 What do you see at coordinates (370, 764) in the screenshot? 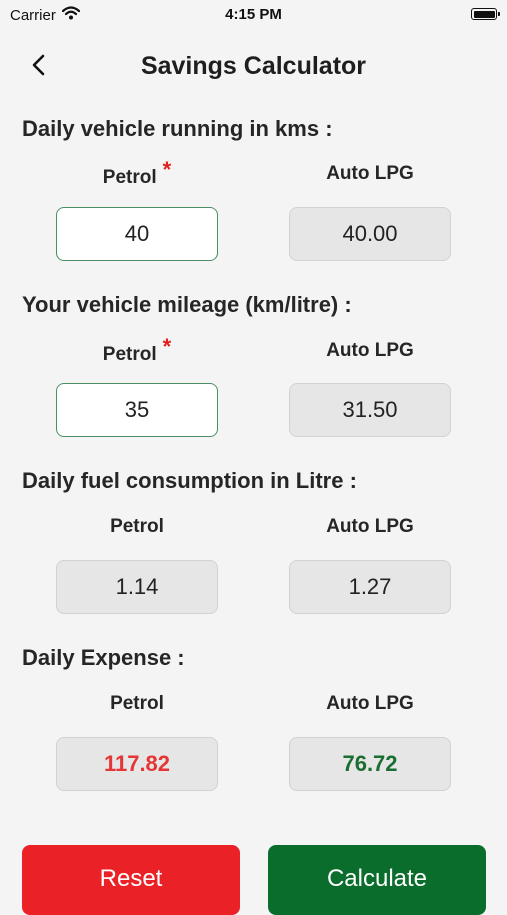
I see `expense-lpg-value: 76.72` at bounding box center [370, 764].